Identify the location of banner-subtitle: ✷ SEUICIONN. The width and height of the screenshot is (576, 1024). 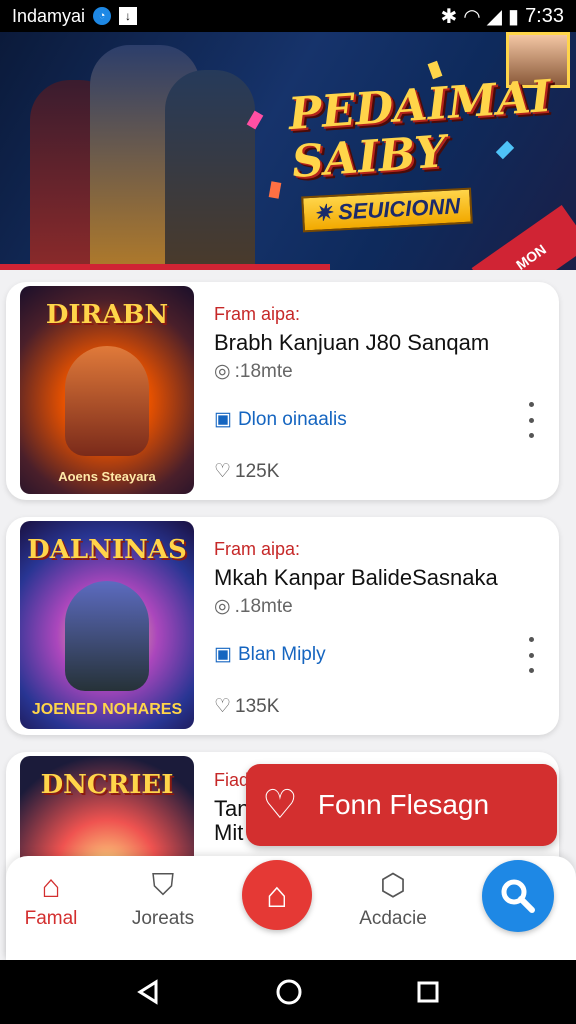
(387, 210).